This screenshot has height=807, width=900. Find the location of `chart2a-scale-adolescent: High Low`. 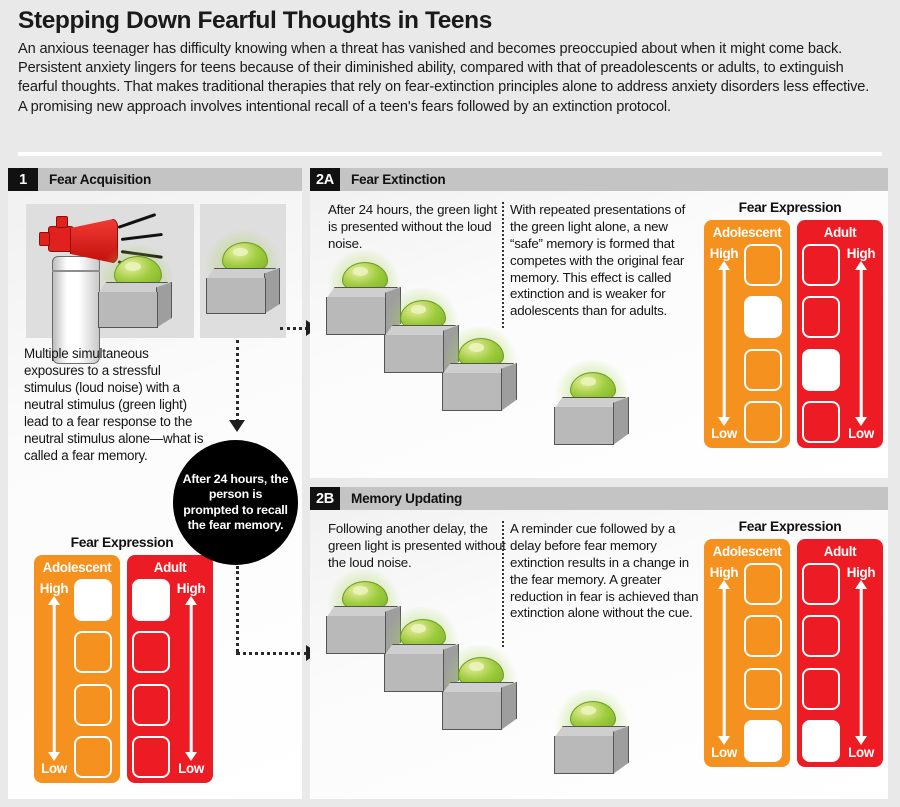

chart2a-scale-adolescent: High Low is located at coordinates (724, 344).